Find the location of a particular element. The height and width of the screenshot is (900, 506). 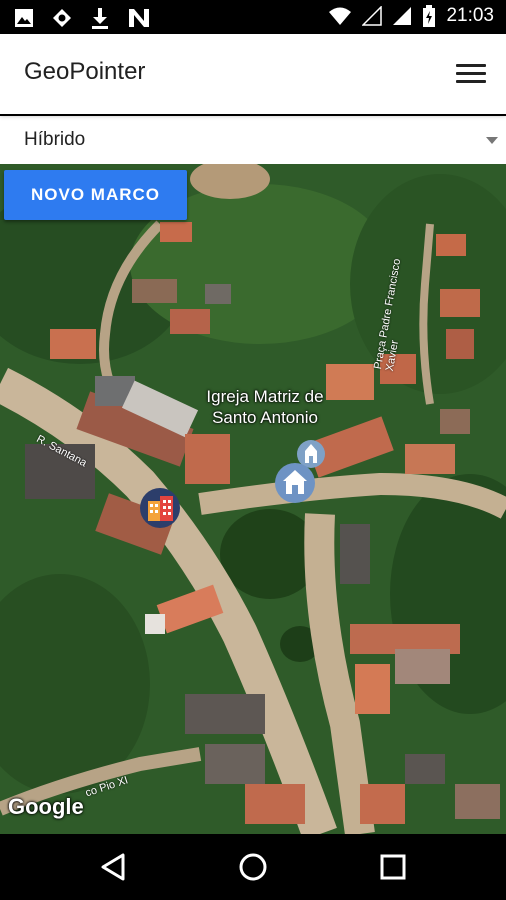

app-bar: GeoPointer is located at coordinates (253, 74).